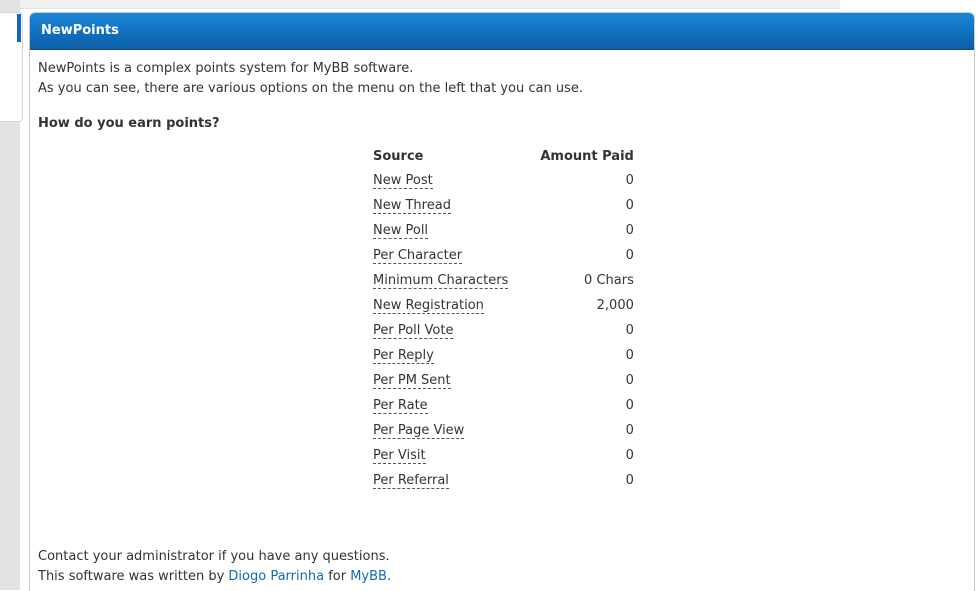 The width and height of the screenshot is (980, 591). Describe the element at coordinates (337, 576) in the screenshot. I see `credit-middle: for` at that location.